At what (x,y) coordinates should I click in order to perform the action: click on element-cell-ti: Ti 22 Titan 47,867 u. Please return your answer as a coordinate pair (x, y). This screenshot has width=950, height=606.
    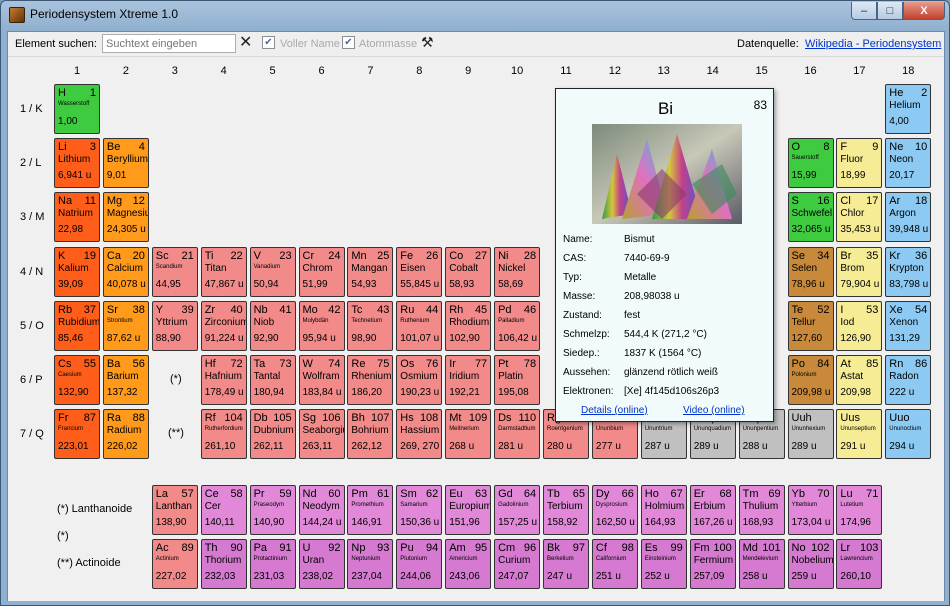
    Looking at the image, I should click on (223, 271).